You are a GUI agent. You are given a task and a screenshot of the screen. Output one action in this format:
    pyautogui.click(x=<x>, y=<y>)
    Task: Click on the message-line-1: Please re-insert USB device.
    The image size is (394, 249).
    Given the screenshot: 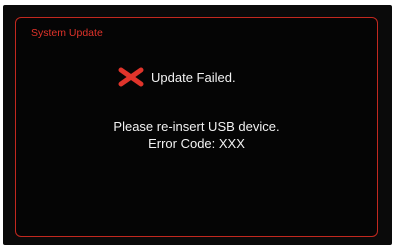 What is the action you would take?
    pyautogui.click(x=196, y=126)
    